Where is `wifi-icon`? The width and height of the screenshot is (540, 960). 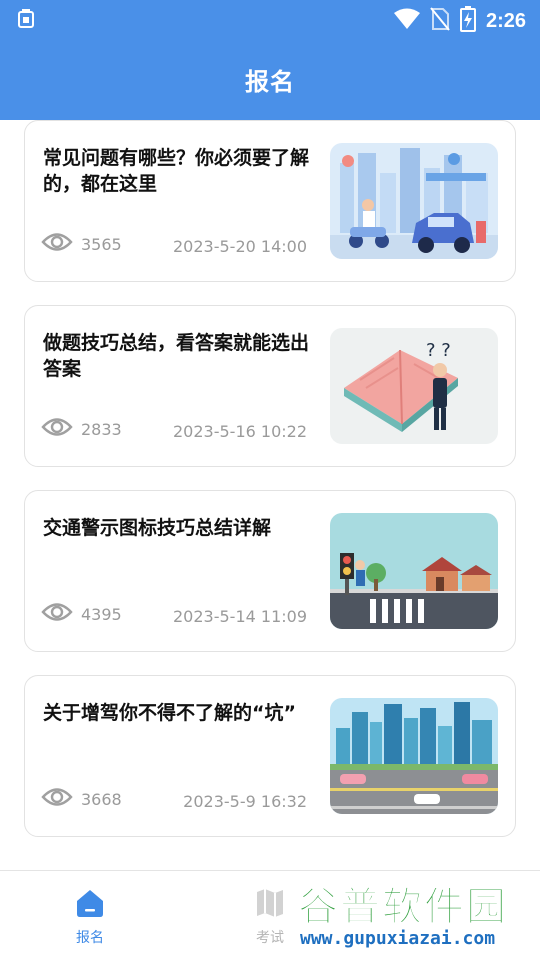
wifi-icon is located at coordinates (406, 21).